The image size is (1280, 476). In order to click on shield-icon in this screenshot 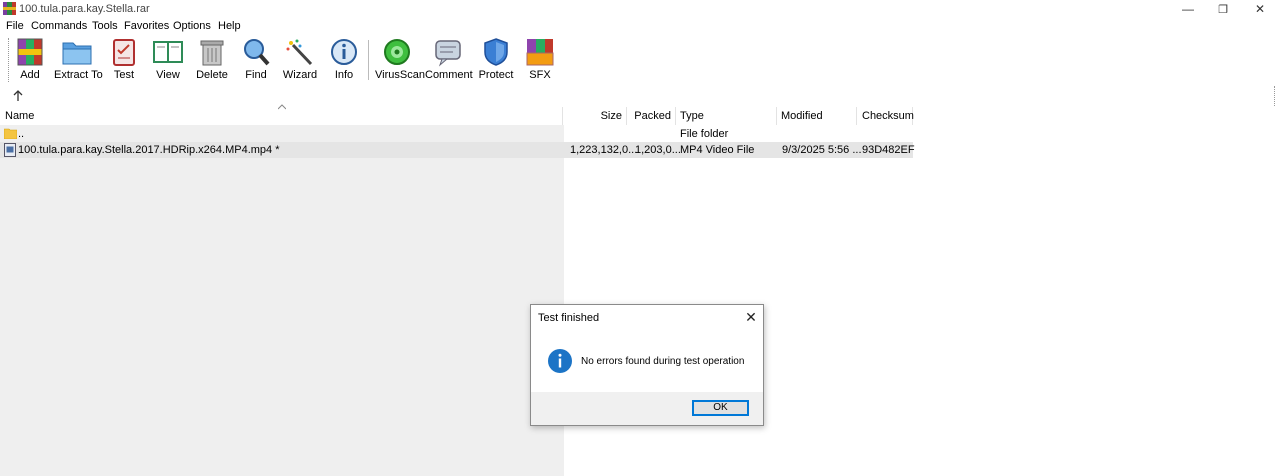, I will do `click(496, 52)`.